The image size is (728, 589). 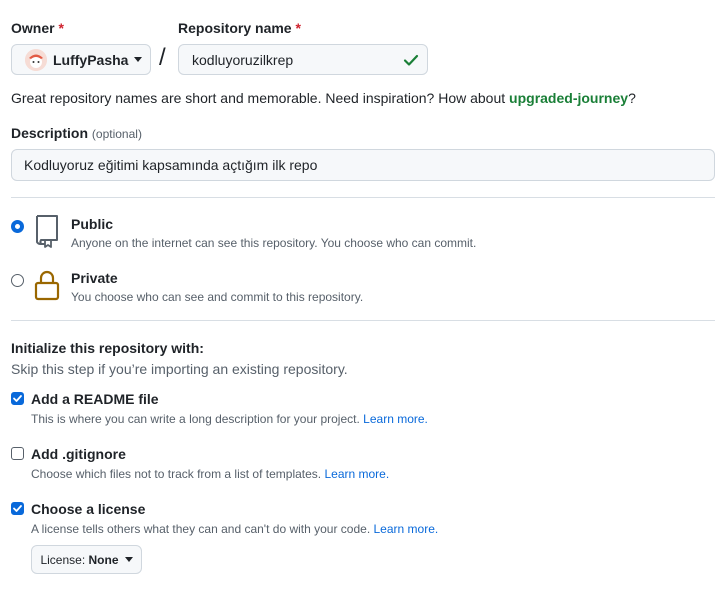 I want to click on license-checkbox, so click(x=17, y=508).